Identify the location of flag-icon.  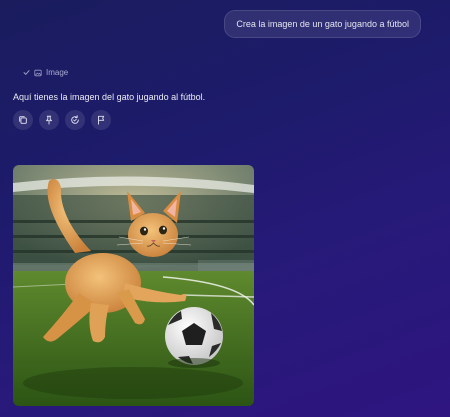
(101, 120).